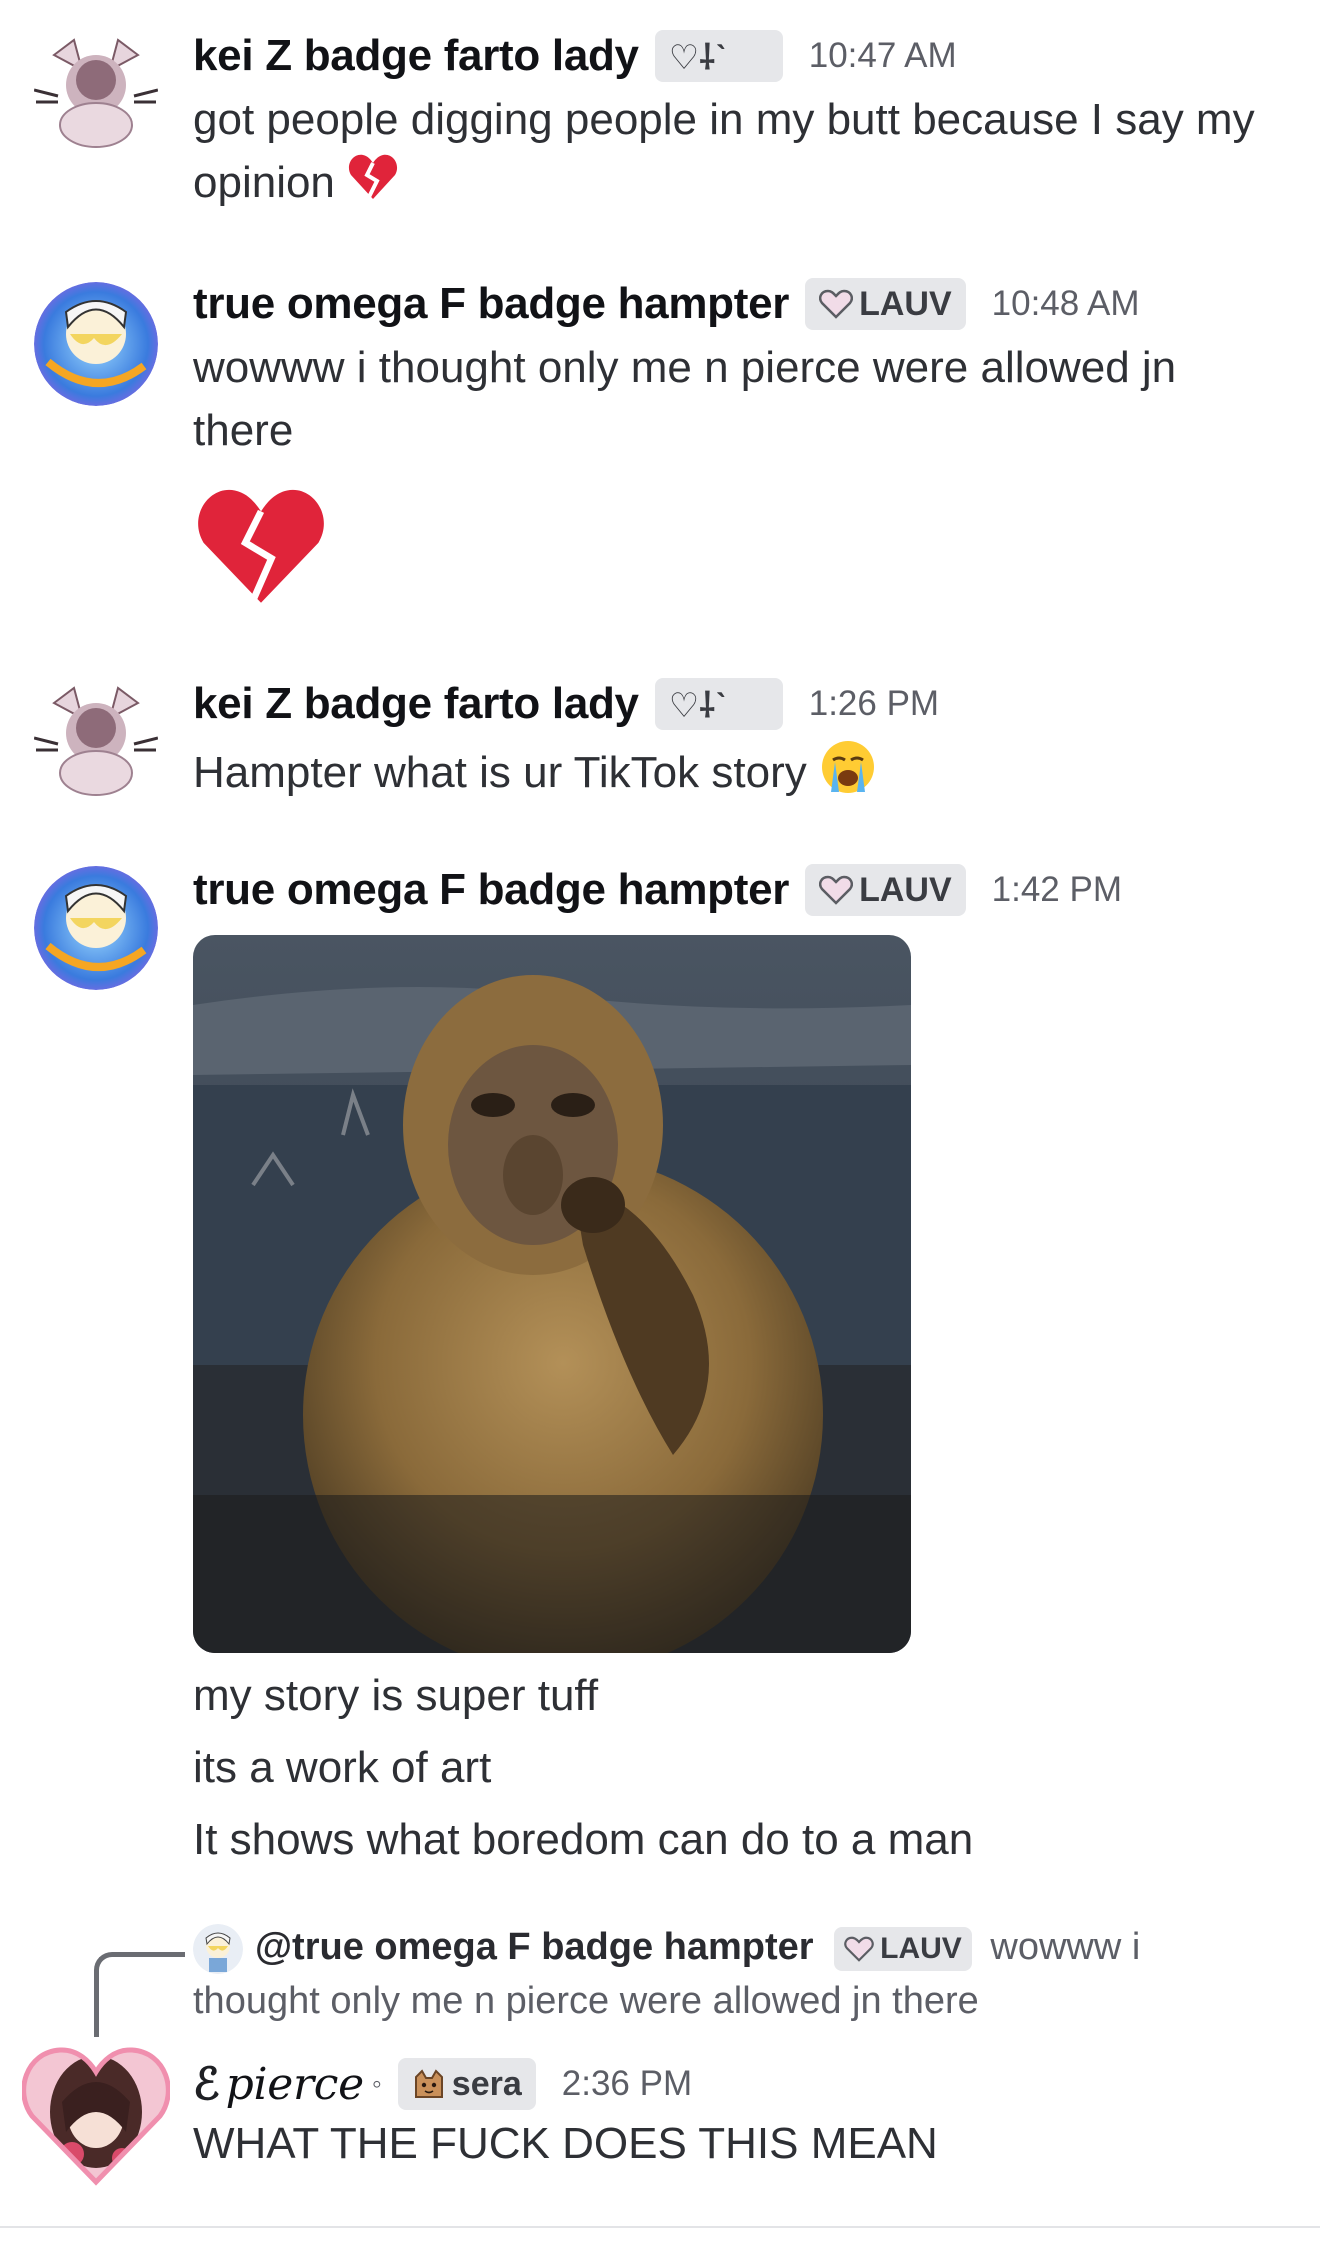 This screenshot has width=1320, height=2241. What do you see at coordinates (1065, 303) in the screenshot?
I see `timestamp: 10:48 AM` at bounding box center [1065, 303].